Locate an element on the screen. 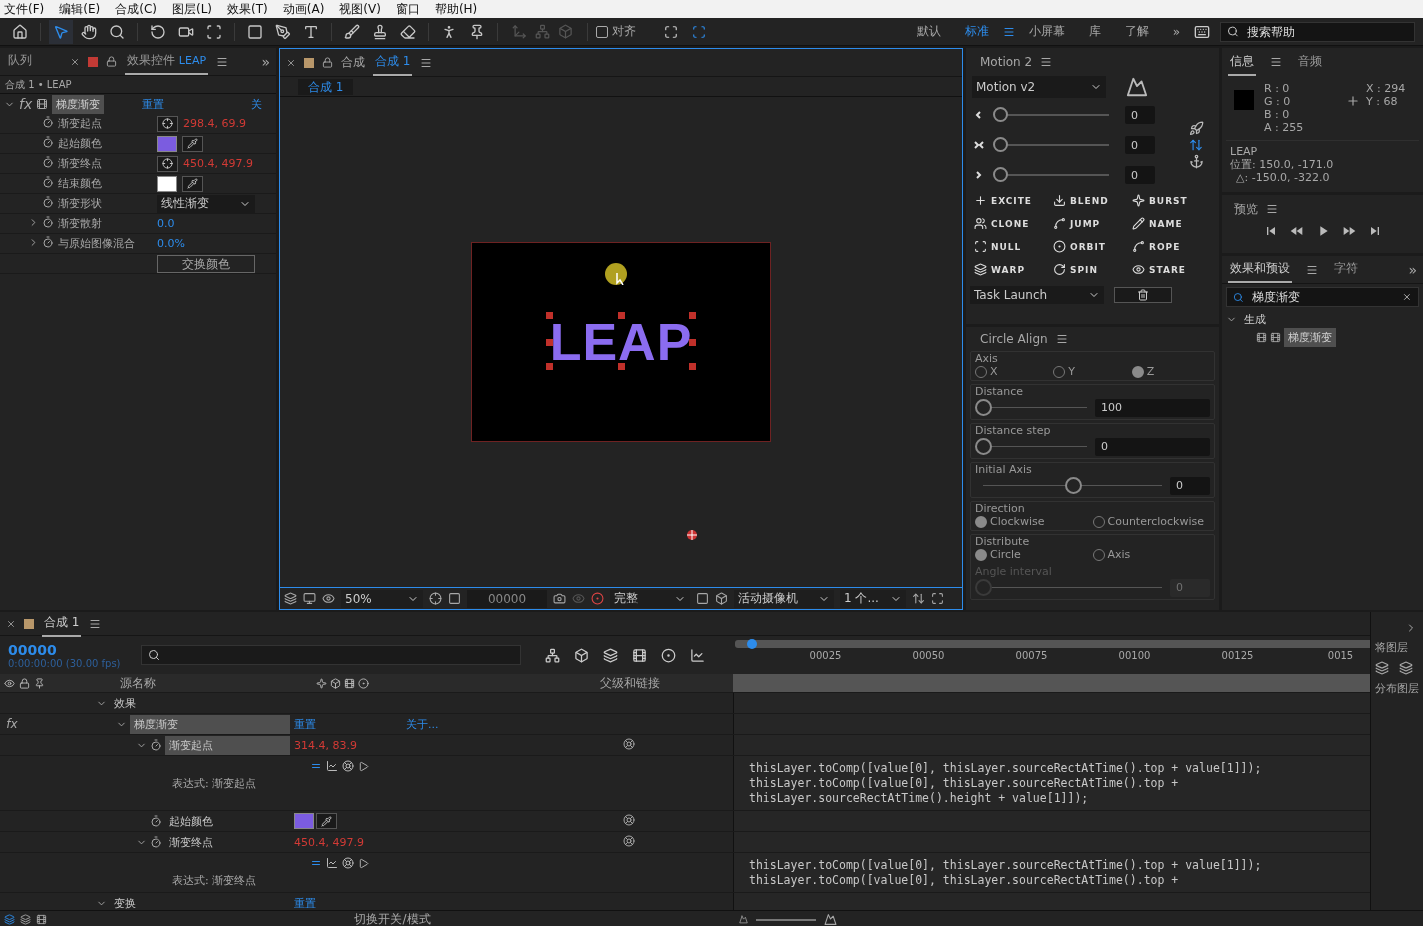 The width and height of the screenshot is (1423, 926). panel-tab: 合成 1 is located at coordinates (393, 62).